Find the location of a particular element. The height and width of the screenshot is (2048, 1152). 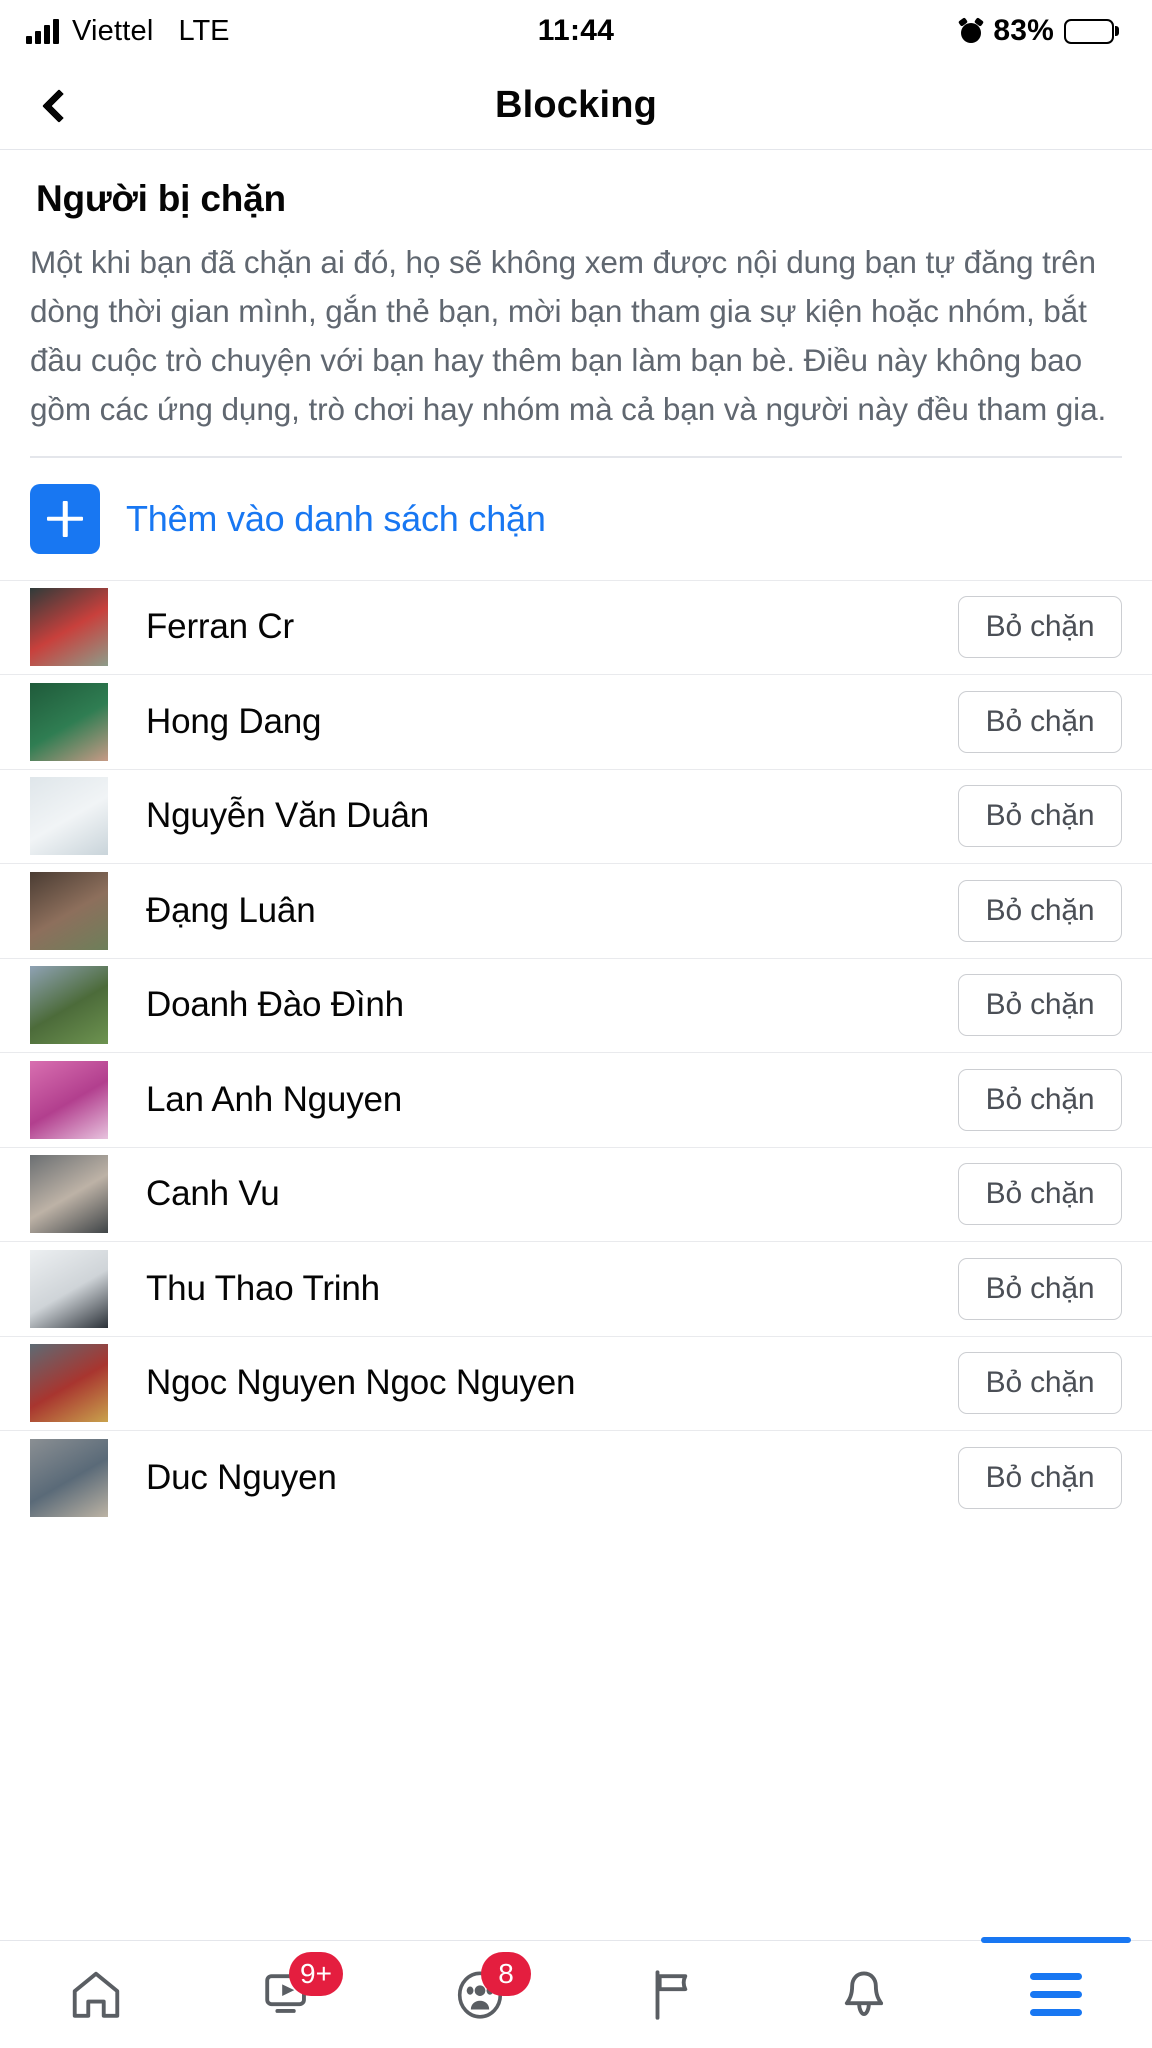

video-play-icon: 9+ is located at coordinates (300, 1988).